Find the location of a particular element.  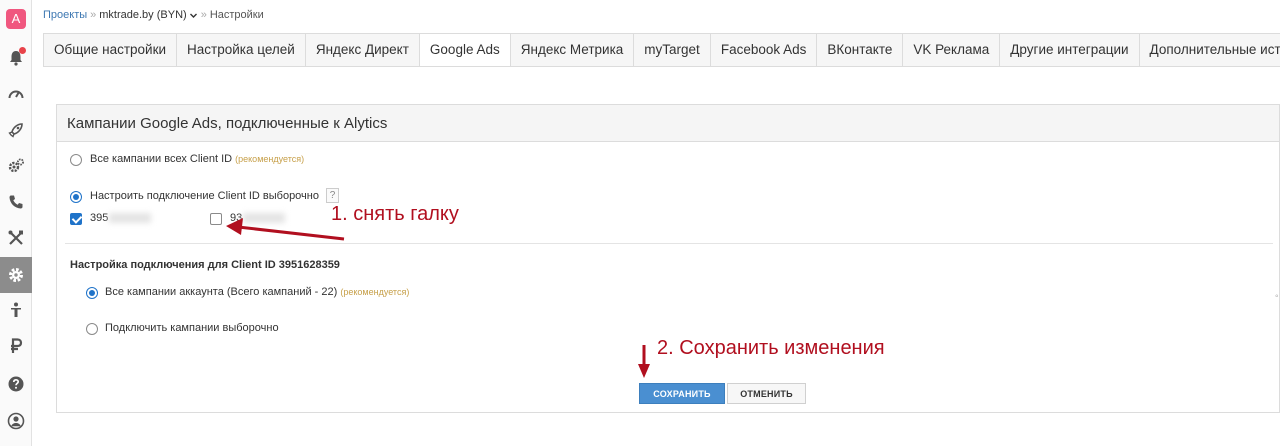

selective-client-radio is located at coordinates (76, 197).